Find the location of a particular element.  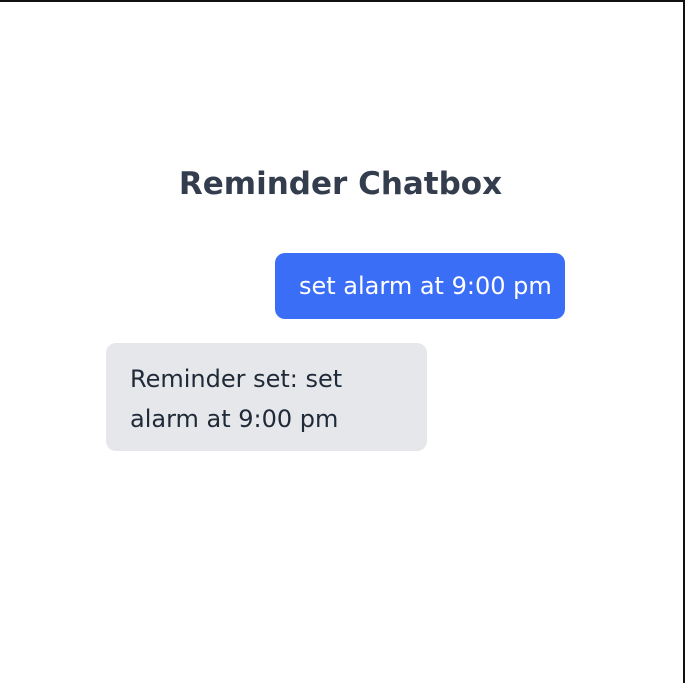

bot-message-bubble: Reminder set: set alarm at 9:00 pm is located at coordinates (266, 397).